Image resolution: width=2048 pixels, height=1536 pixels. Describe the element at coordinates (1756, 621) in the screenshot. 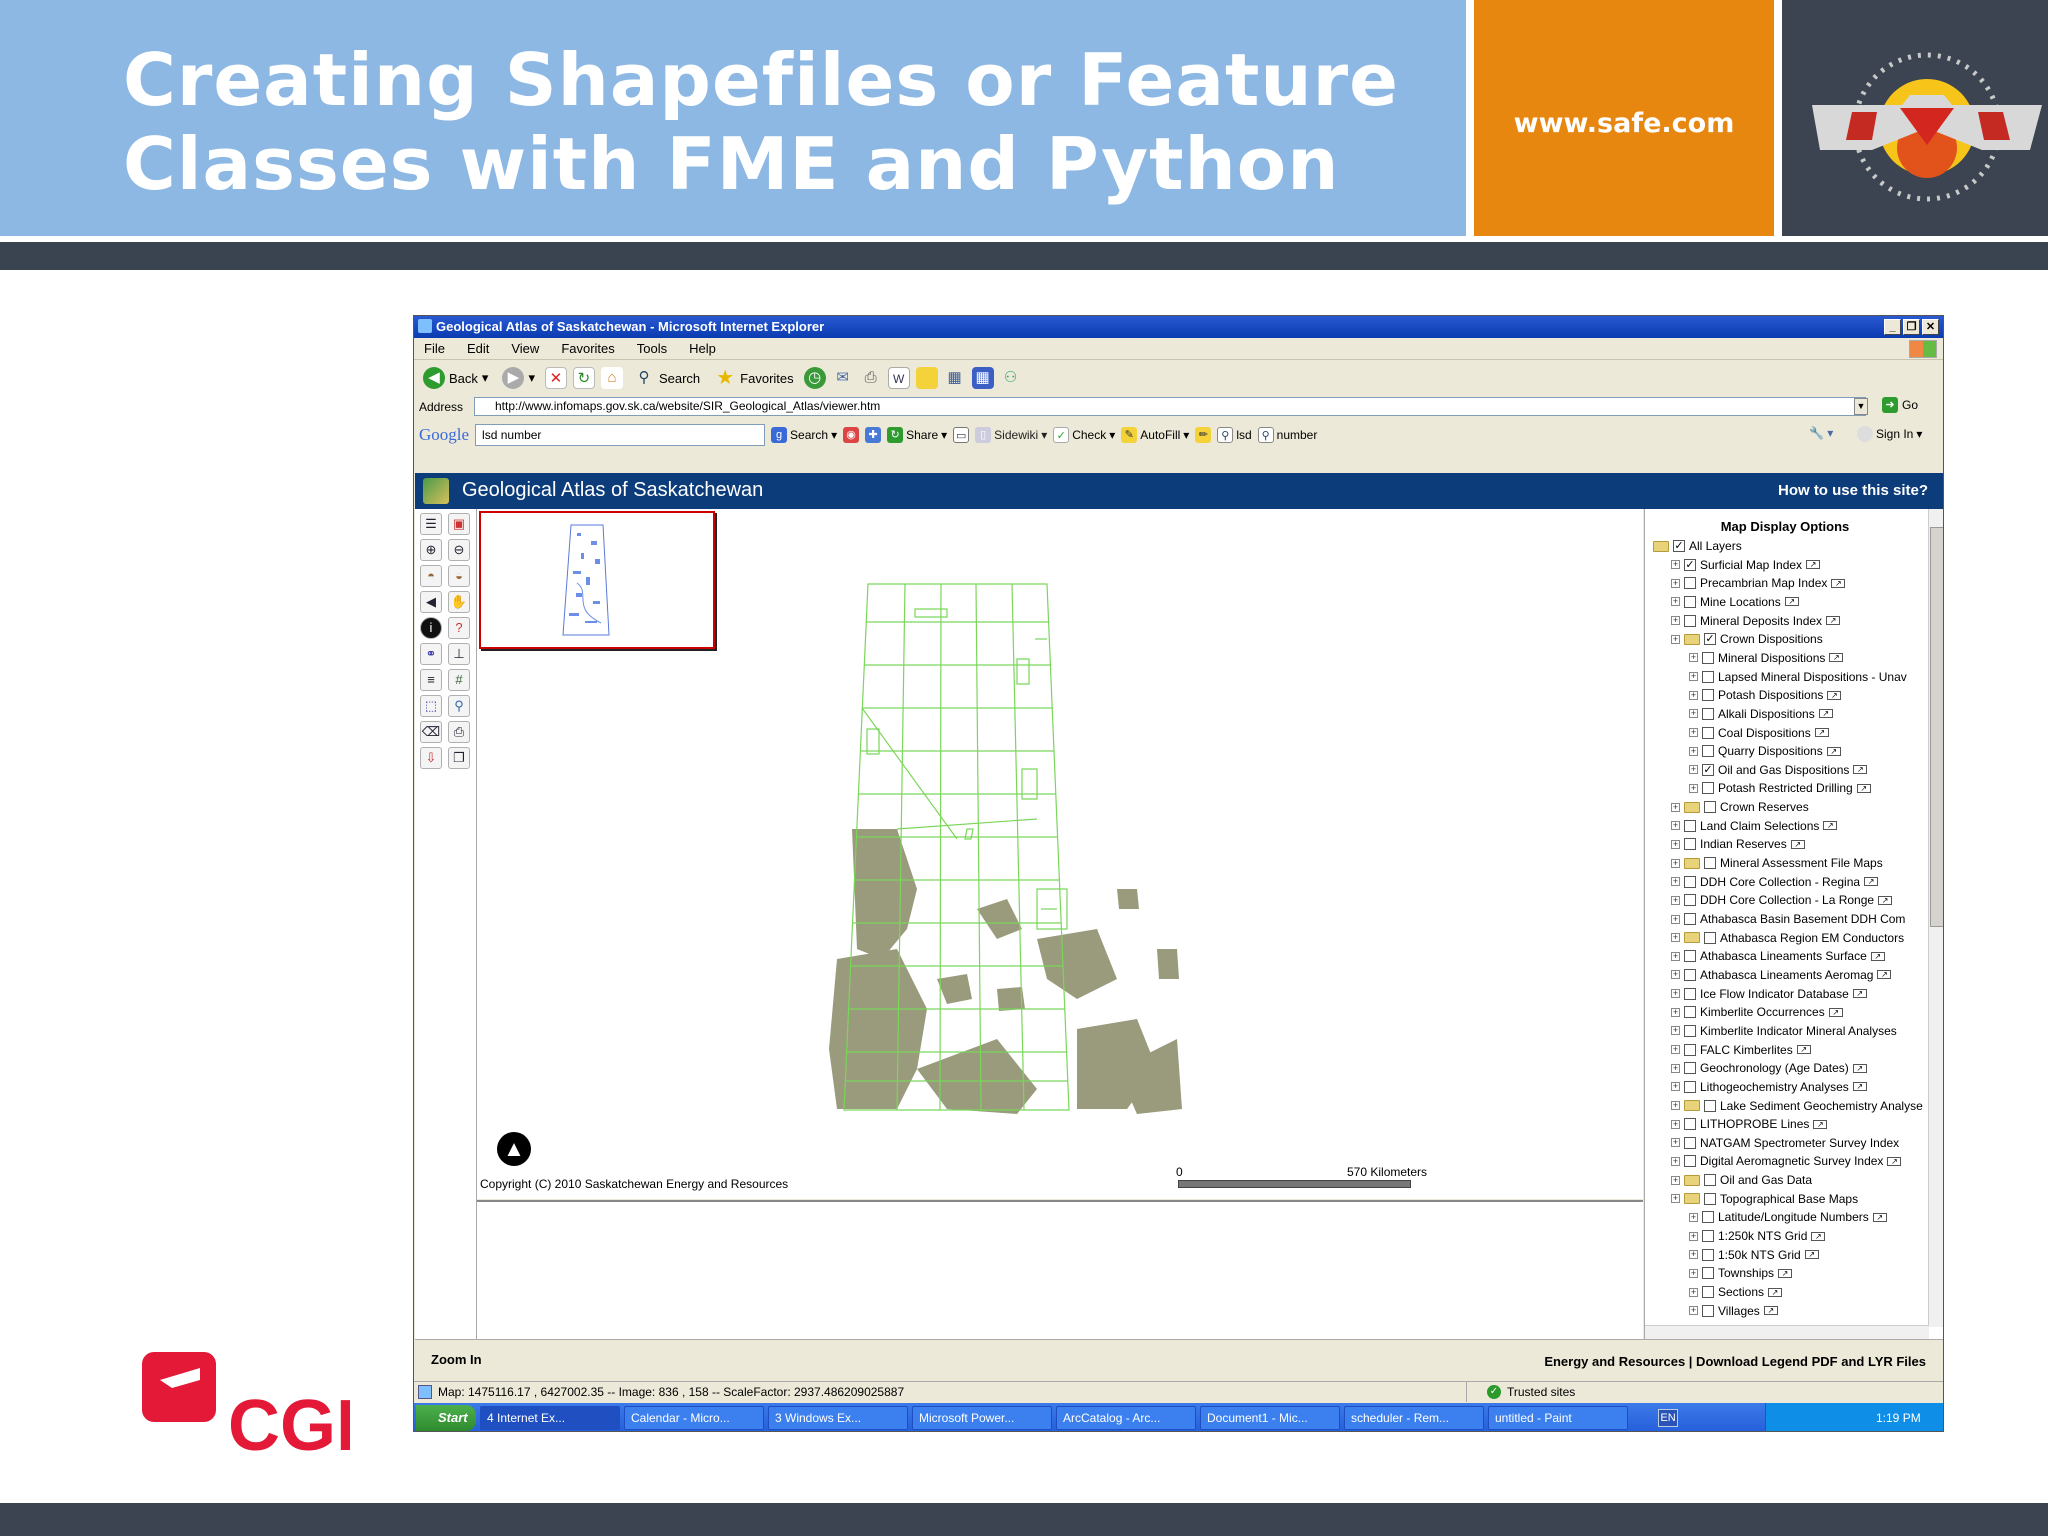

I see `layer-row: + Mineral Deposits Index ↗` at that location.